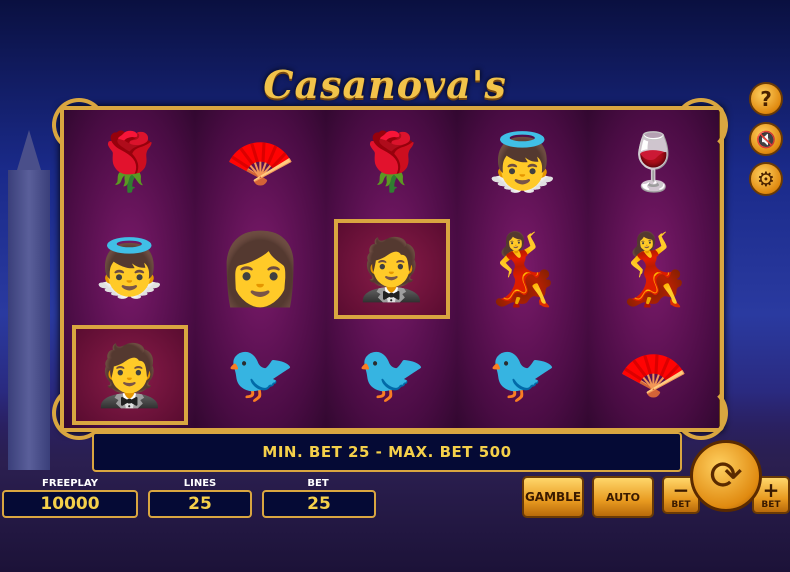 This screenshot has height=572, width=790. Describe the element at coordinates (79, 125) in the screenshot. I see `frame-ornament-top-left` at that location.